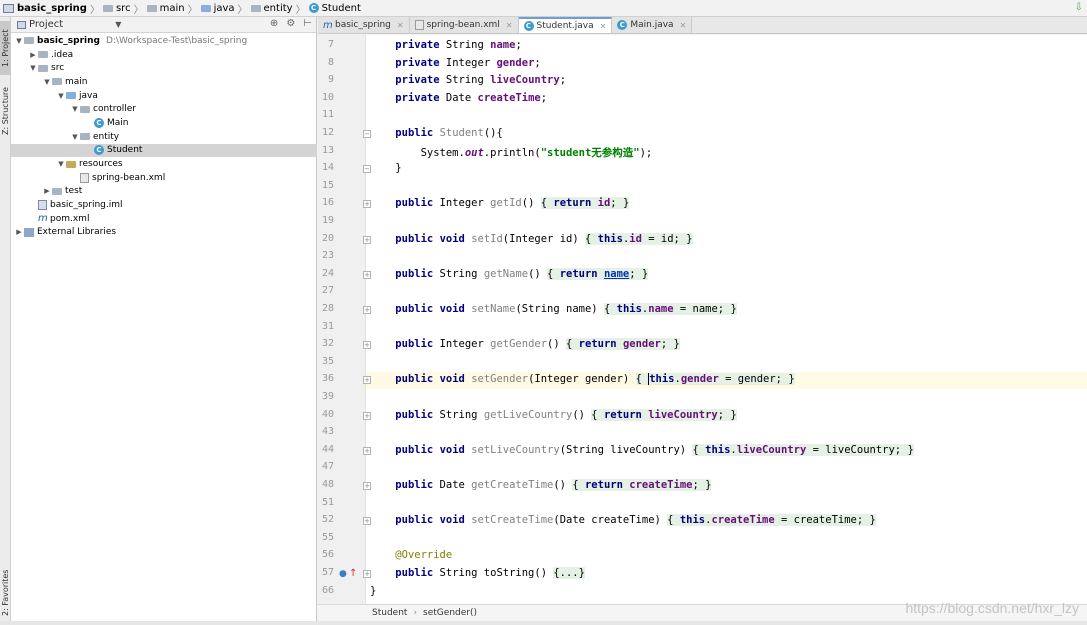 Image resolution: width=1087 pixels, height=625 pixels. Describe the element at coordinates (330, 62) in the screenshot. I see `line-number: 8` at that location.